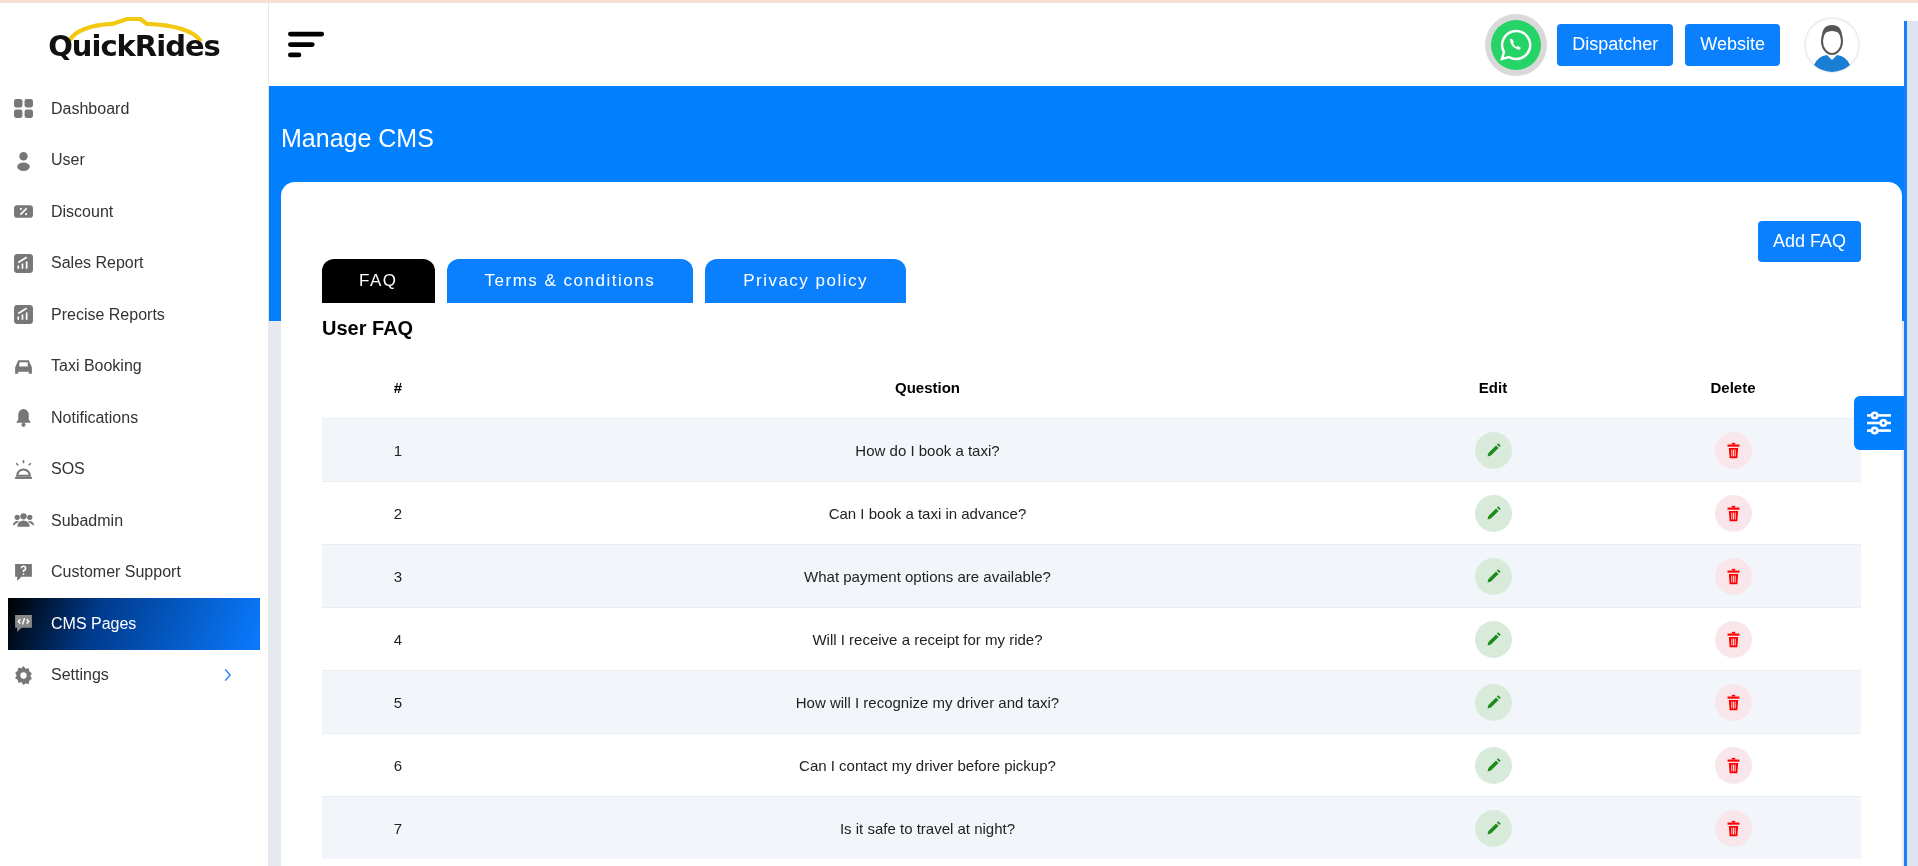 This screenshot has width=1918, height=866. I want to click on gear-icon, so click(23, 675).